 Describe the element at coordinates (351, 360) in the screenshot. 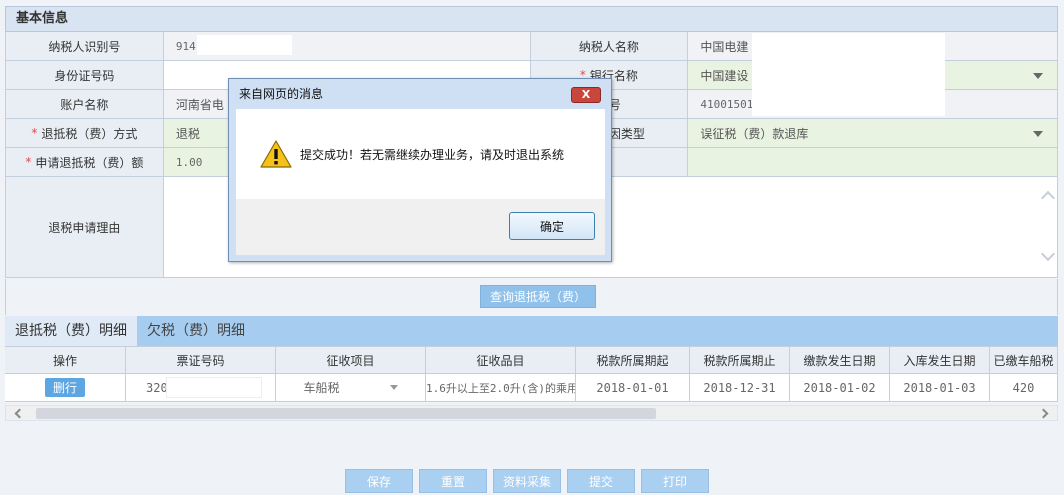

I see `header-item: 征收项目` at that location.